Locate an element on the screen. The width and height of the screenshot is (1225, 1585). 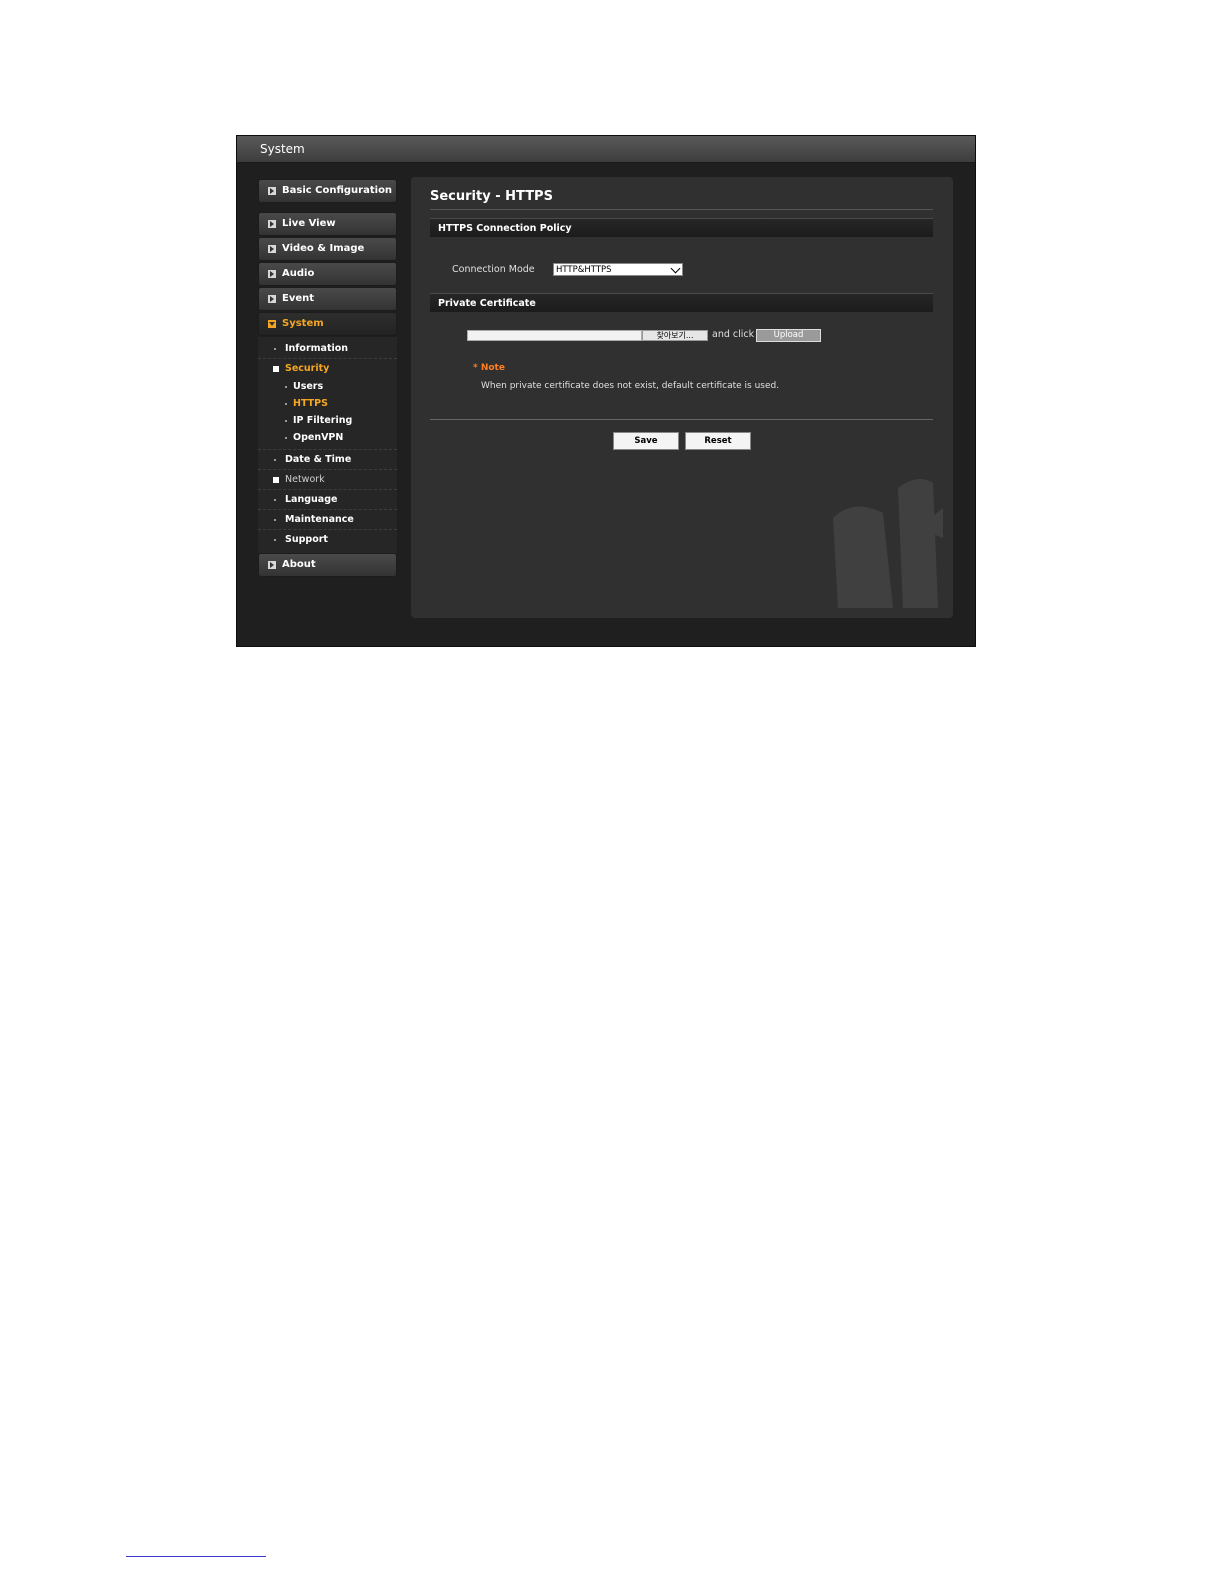
watermark-logo-icon is located at coordinates (888, 543).